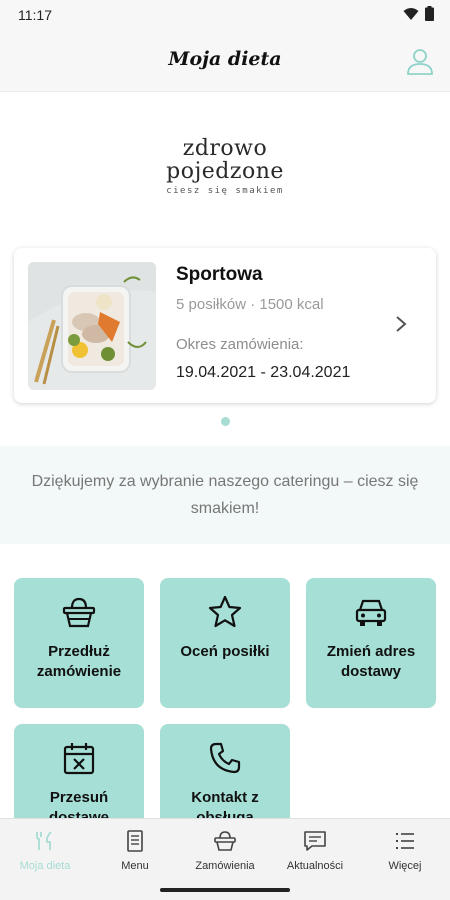 Image resolution: width=450 pixels, height=900 pixels. I want to click on extend-order-button: Przedłuż zamówienie, so click(79, 643).